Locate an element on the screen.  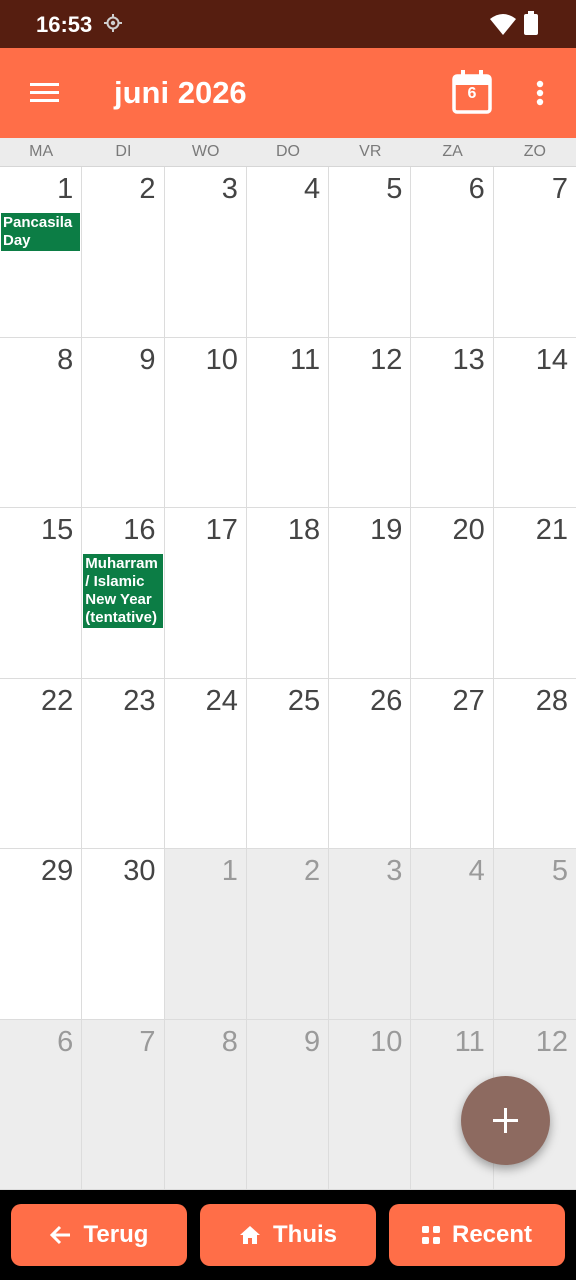
status-time: 16:53 is located at coordinates (64, 24).